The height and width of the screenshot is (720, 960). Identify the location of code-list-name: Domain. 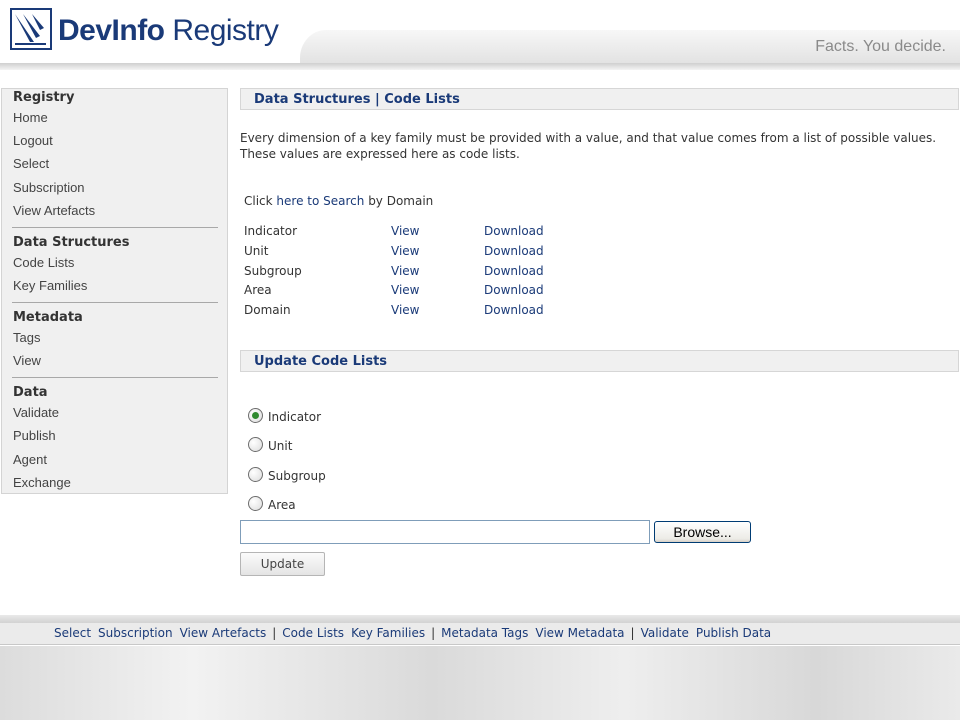
(267, 310).